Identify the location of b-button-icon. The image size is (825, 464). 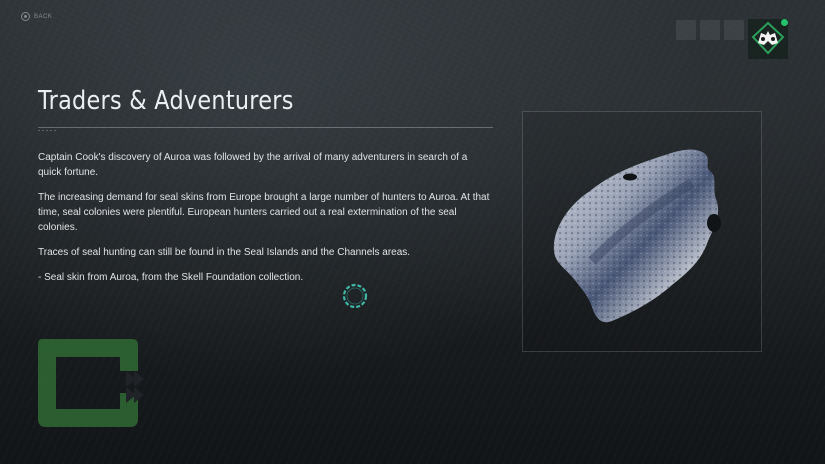
(25, 16).